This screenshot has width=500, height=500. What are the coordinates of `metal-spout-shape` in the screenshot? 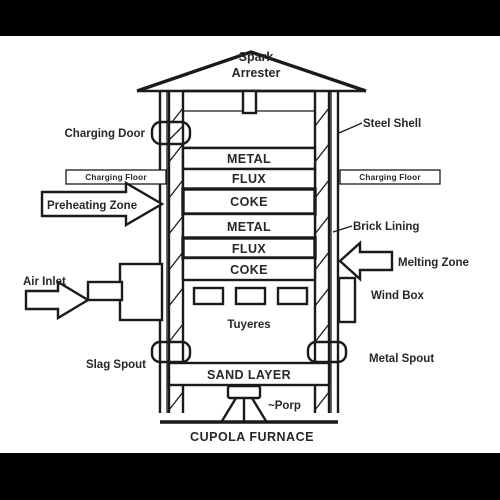 It's located at (327, 352).